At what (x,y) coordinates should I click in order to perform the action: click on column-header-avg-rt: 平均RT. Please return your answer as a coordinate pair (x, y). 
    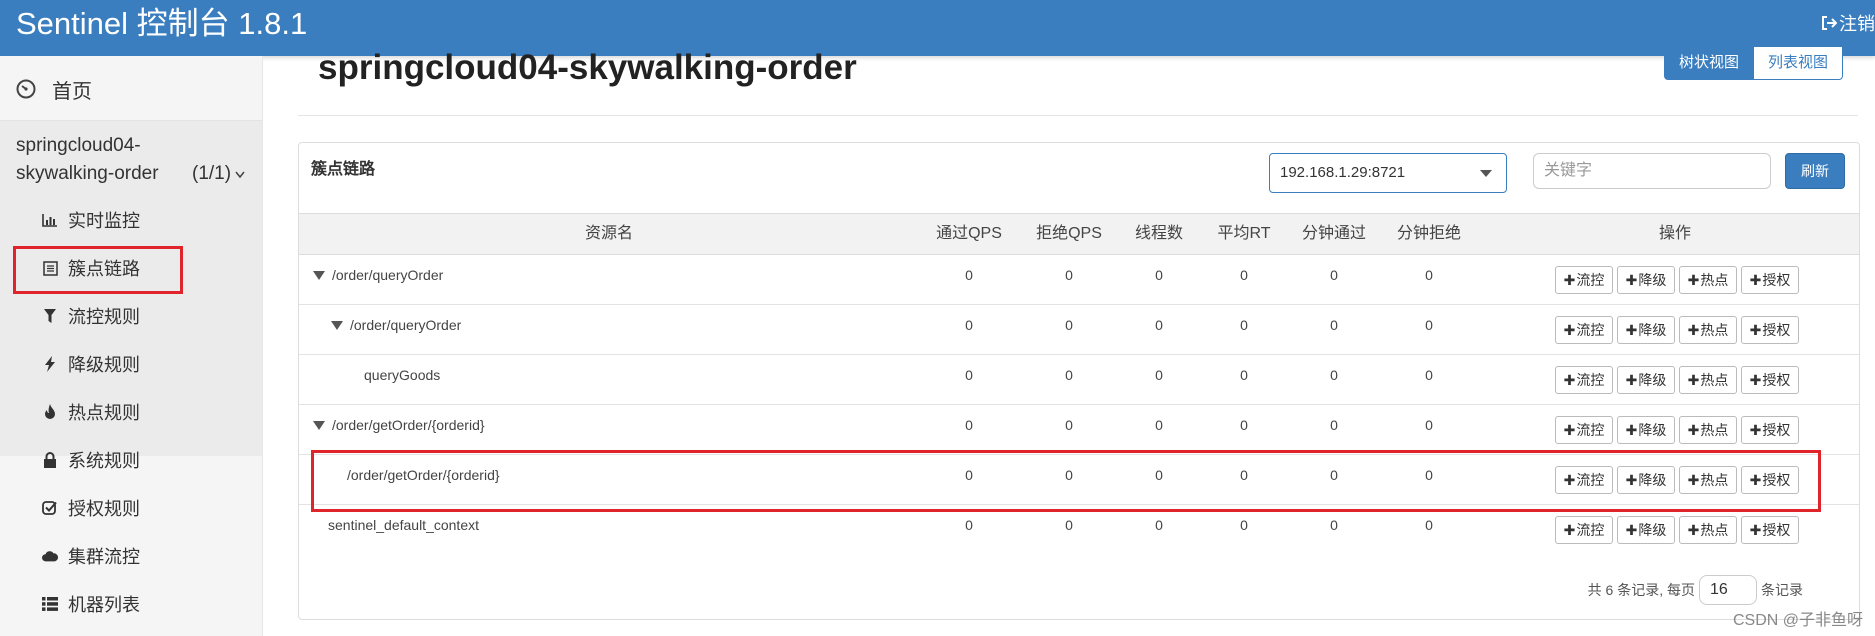
    Looking at the image, I should click on (1244, 234).